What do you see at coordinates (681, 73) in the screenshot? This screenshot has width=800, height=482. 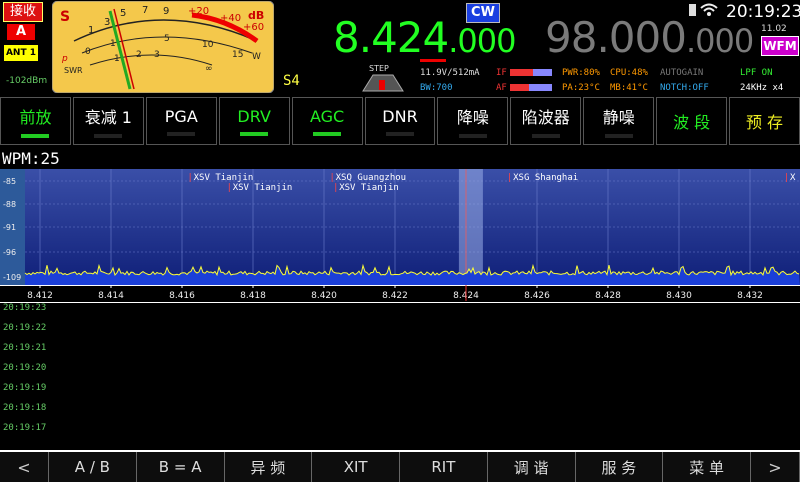 I see `autogain-indicator: AUTOGAIN` at bounding box center [681, 73].